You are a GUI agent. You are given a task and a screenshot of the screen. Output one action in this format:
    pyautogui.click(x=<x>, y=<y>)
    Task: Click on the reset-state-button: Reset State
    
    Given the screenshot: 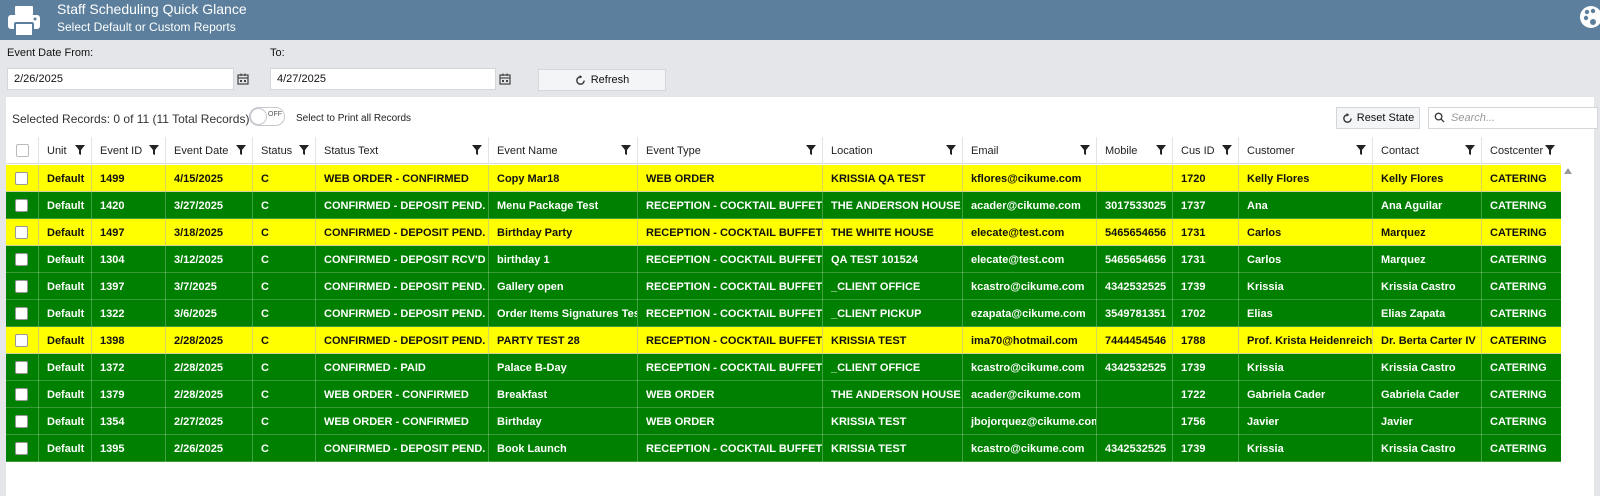 What is the action you would take?
    pyautogui.click(x=1378, y=118)
    